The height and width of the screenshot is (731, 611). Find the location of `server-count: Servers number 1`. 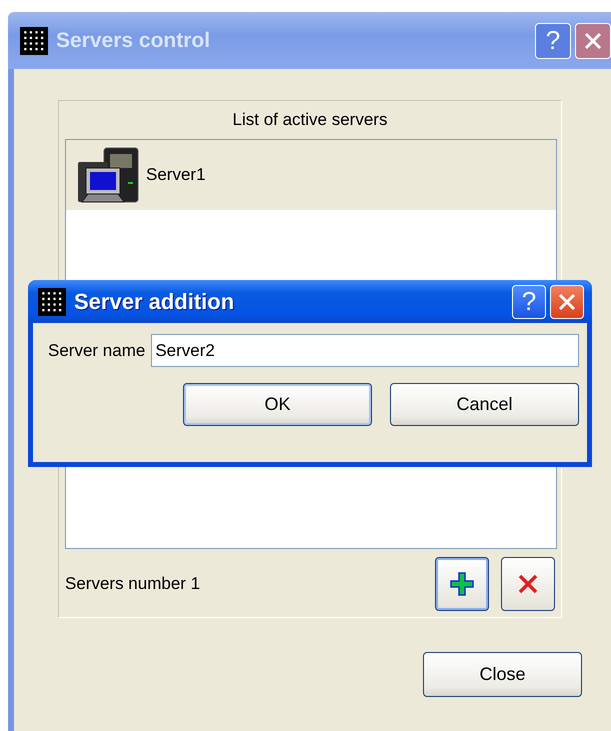

server-count: Servers number 1 is located at coordinates (133, 584).